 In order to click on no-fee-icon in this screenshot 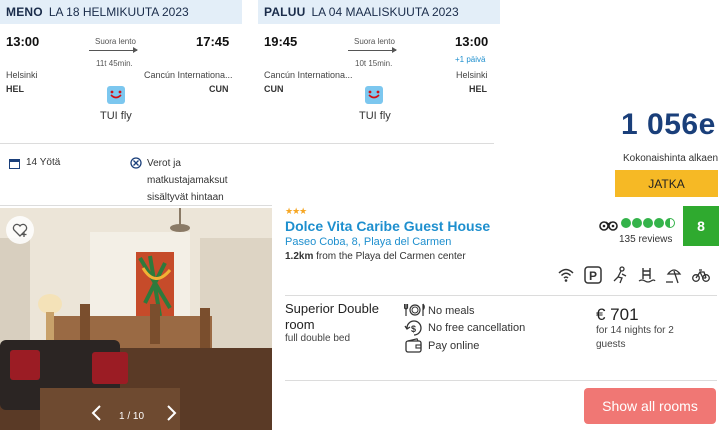, I will do `click(136, 165)`.